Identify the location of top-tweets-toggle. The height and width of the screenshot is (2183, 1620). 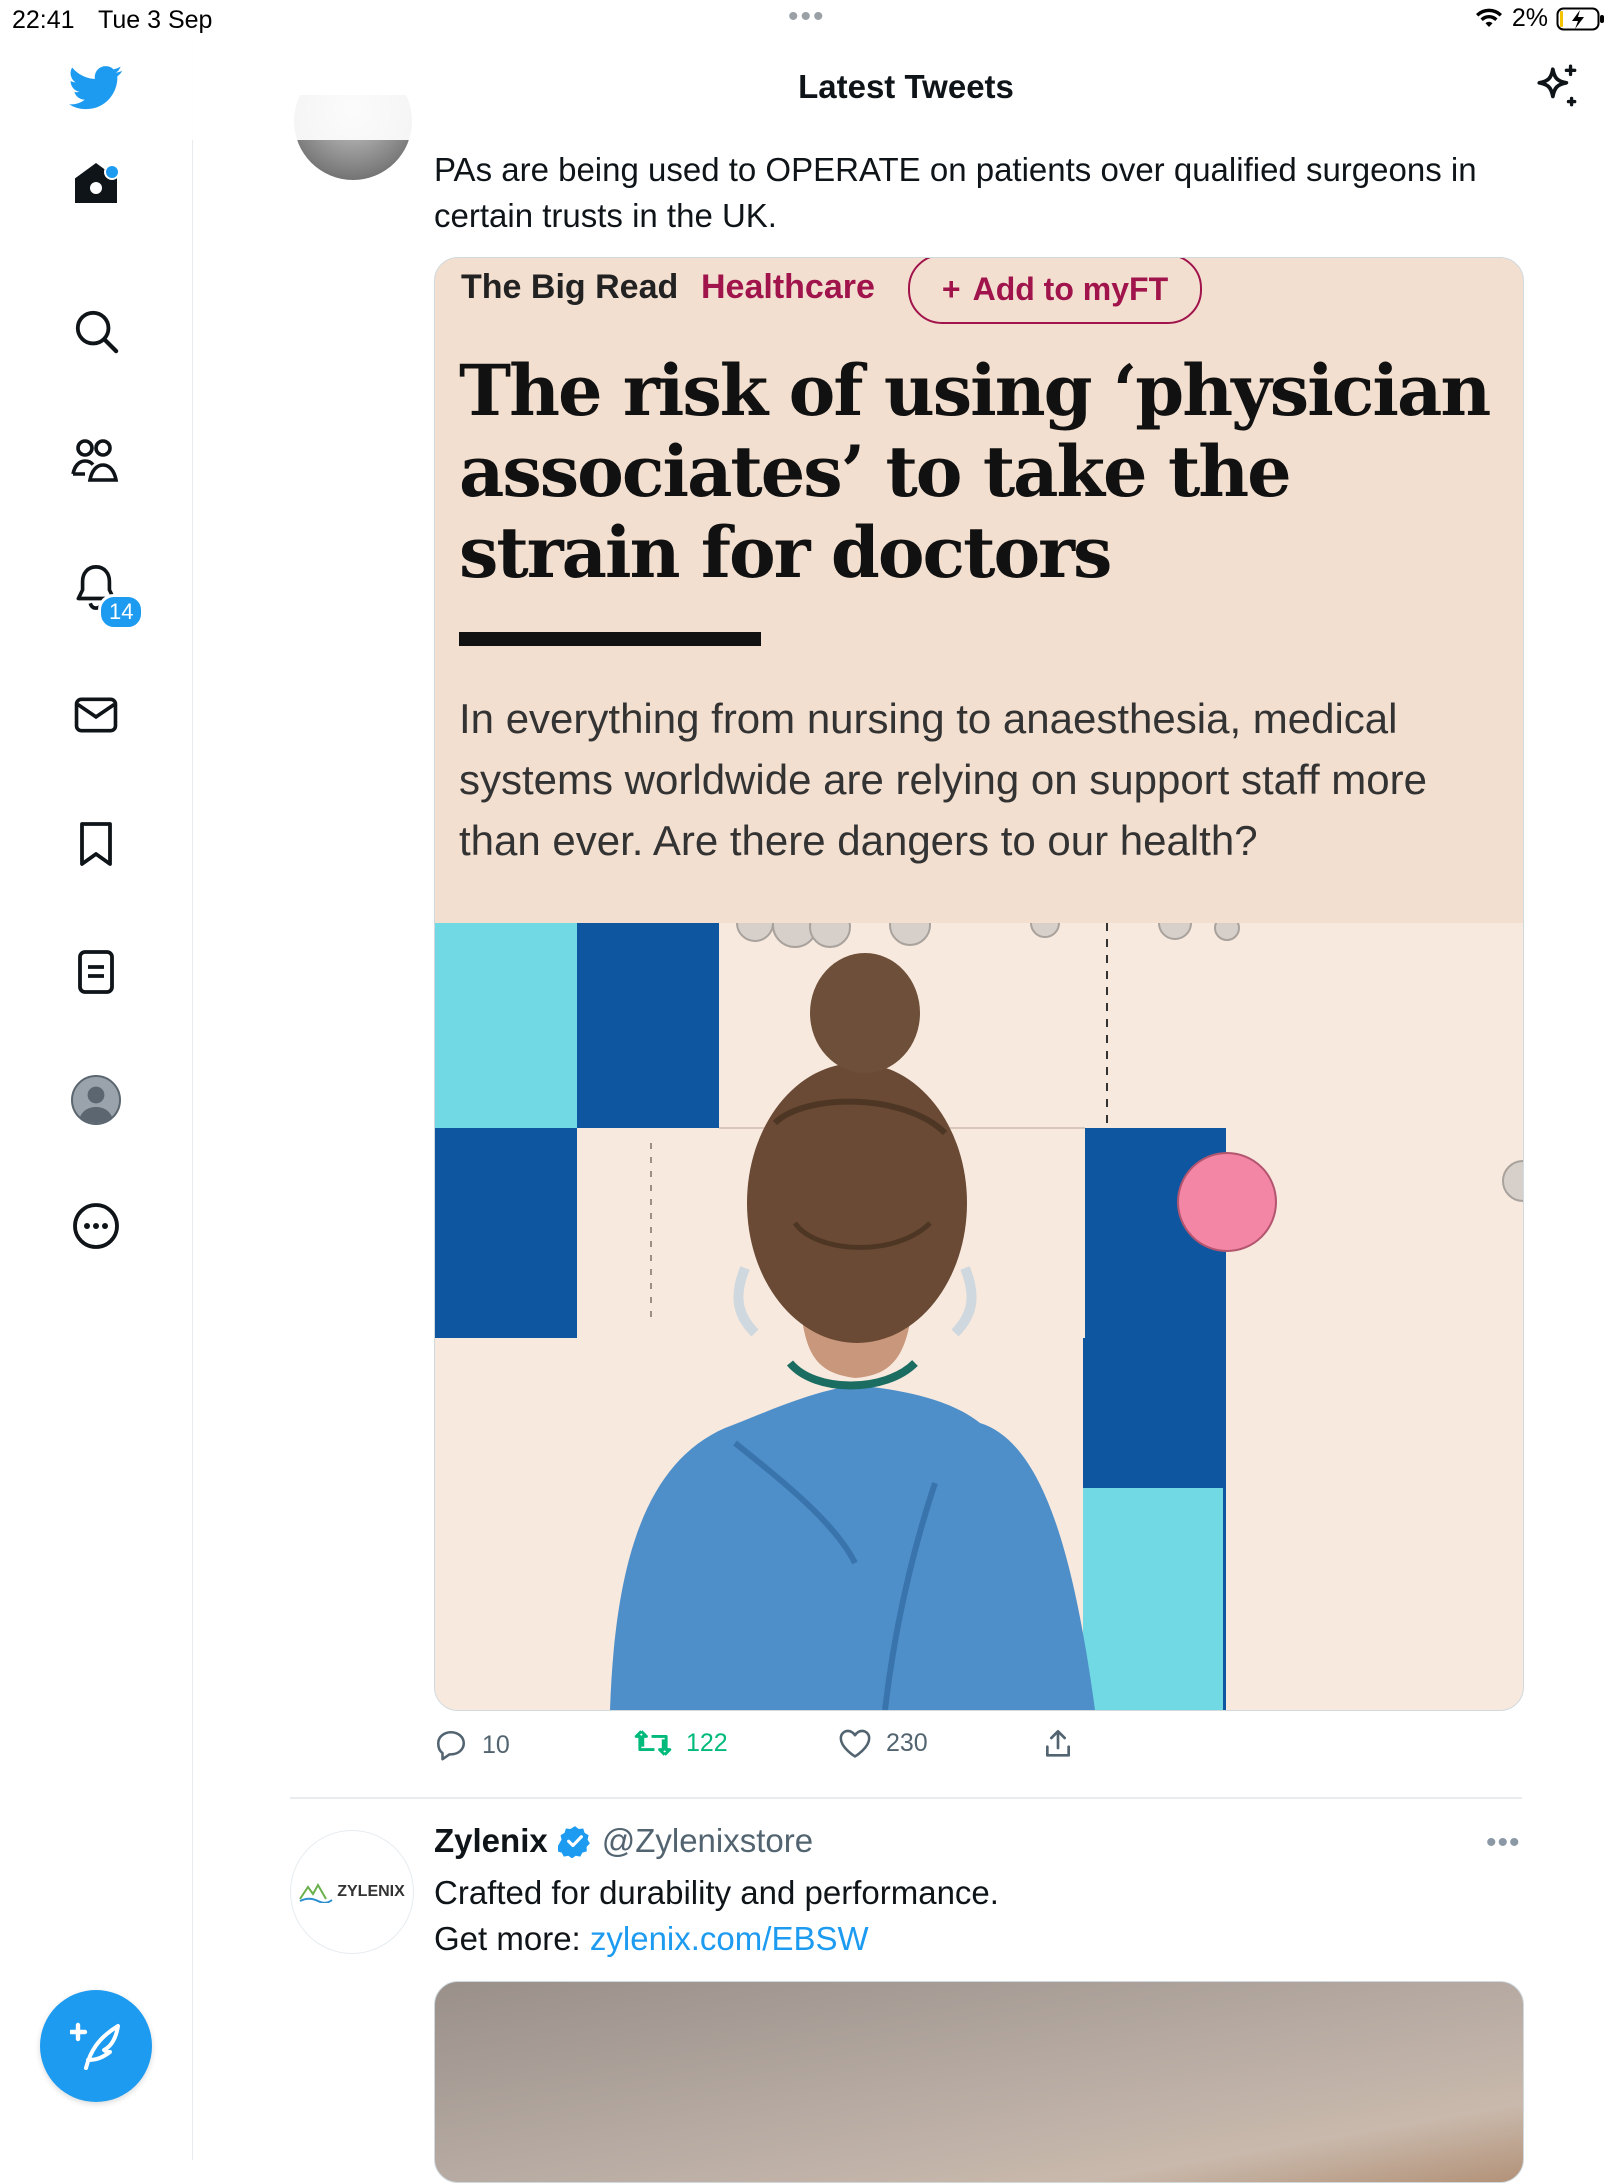
(1557, 89).